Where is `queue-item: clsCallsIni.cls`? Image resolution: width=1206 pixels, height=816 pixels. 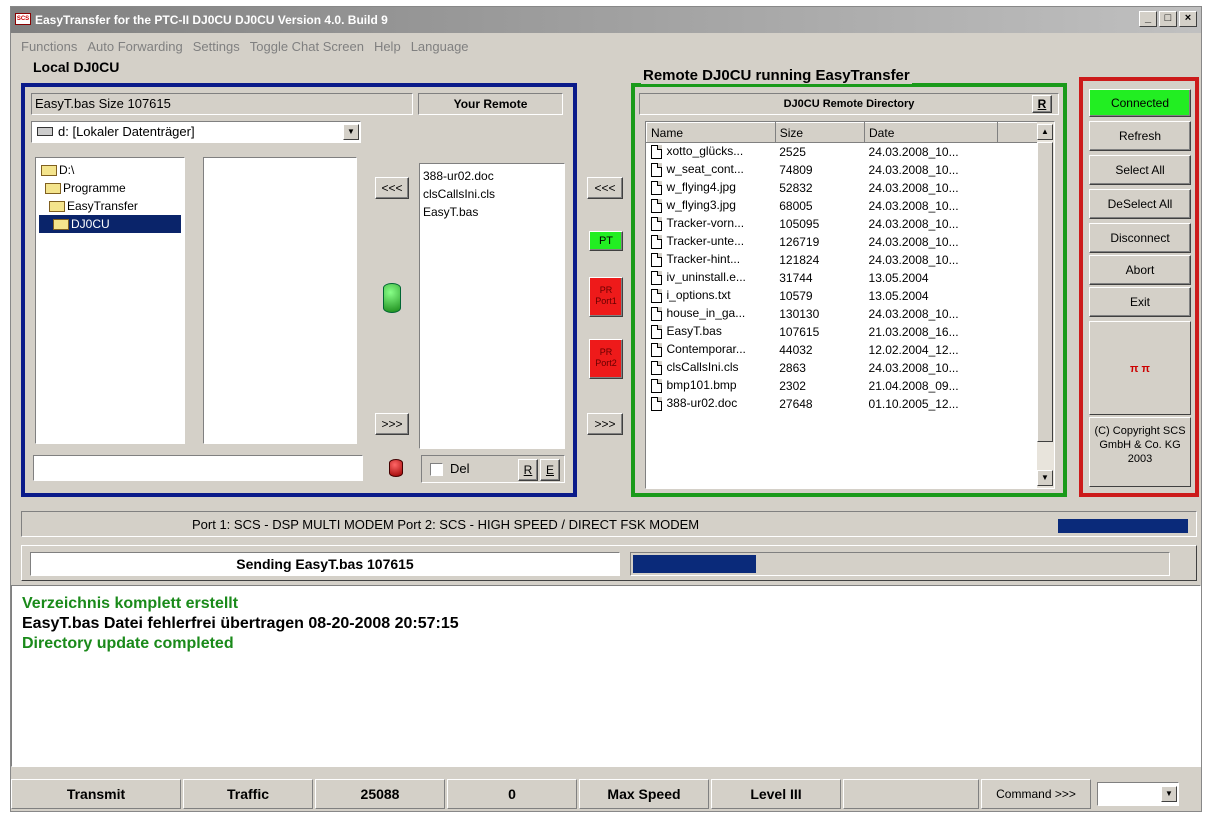 queue-item: clsCallsIni.cls is located at coordinates (492, 194).